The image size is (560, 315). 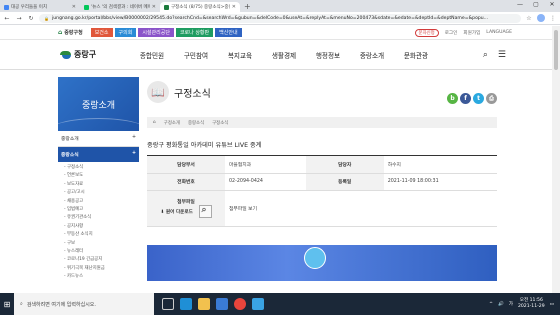 I want to click on utility-links: 문자신청 로그인 회원가입 LANGUAGE, so click(x=463, y=32).